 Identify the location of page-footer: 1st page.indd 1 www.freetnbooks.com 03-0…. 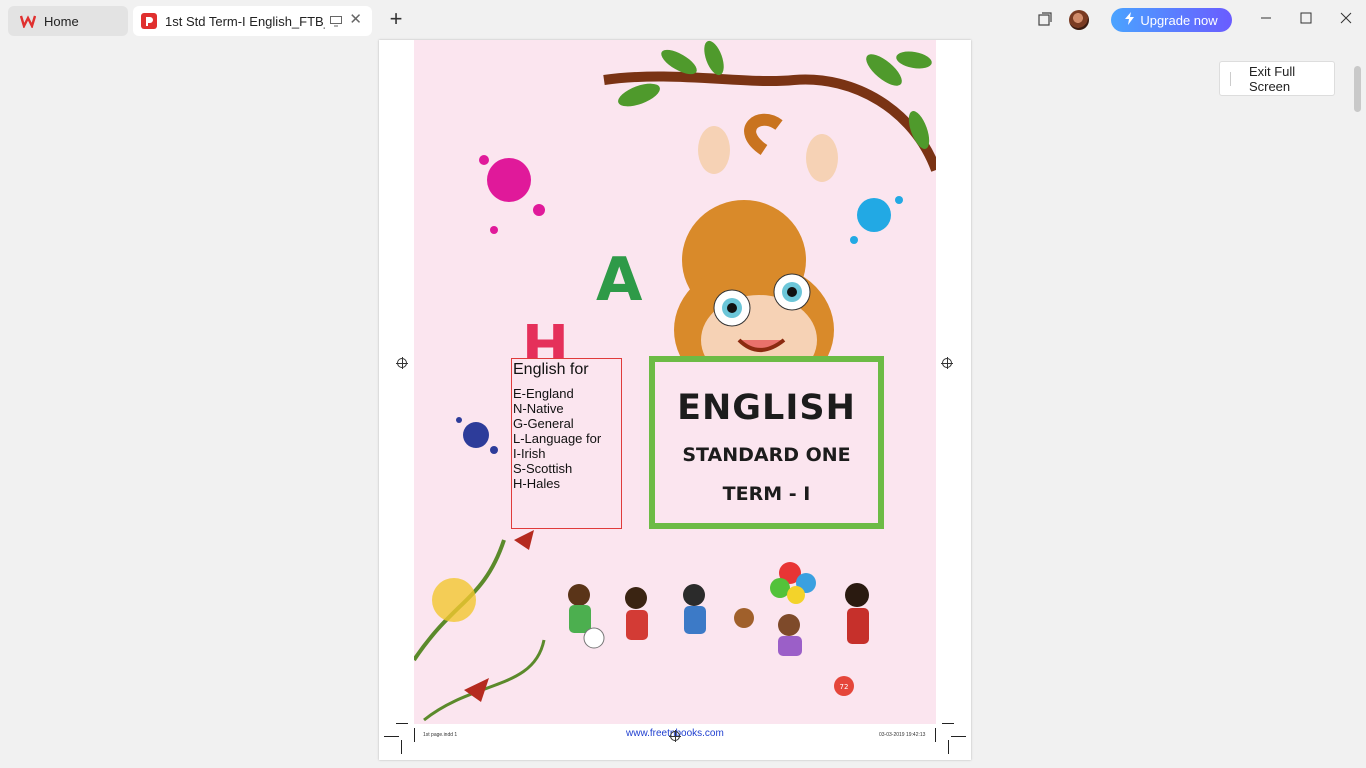
(675, 742).